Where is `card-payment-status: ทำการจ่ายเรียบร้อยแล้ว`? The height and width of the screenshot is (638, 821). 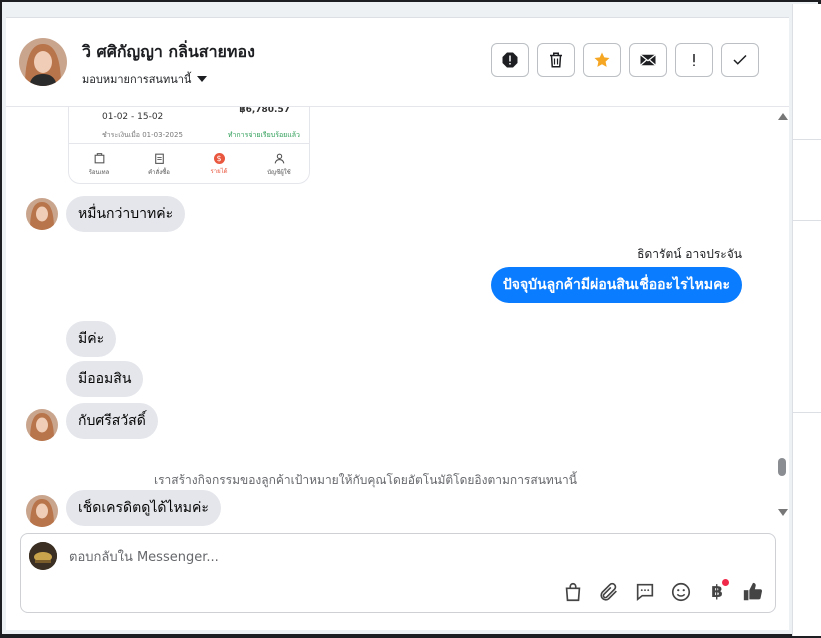 card-payment-status: ทำการจ่ายเรียบร้อยแล้ว is located at coordinates (263, 135).